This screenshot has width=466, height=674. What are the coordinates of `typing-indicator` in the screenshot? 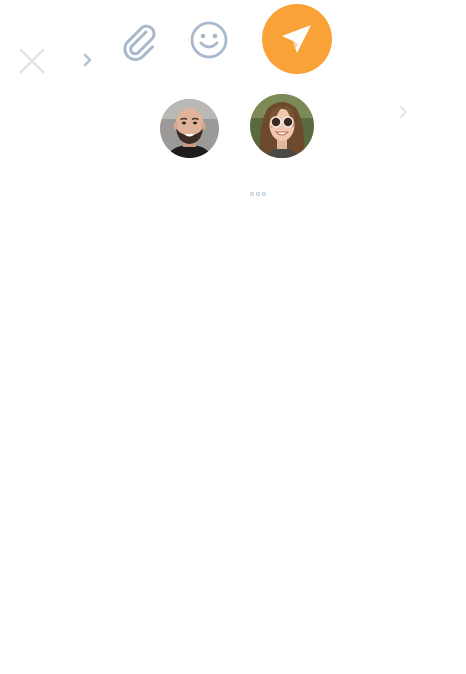 It's located at (261, 194).